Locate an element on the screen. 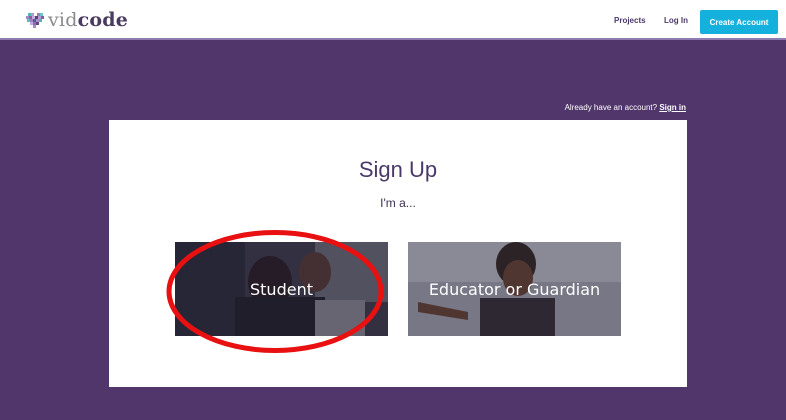  educator-option-label: Educator or Guardian is located at coordinates (514, 289).